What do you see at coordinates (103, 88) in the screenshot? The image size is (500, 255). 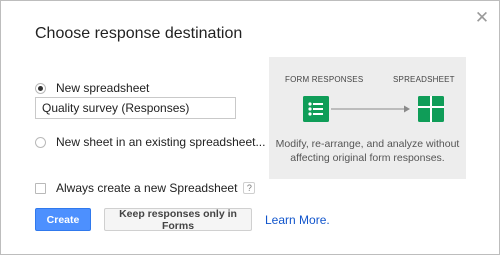 I see `new-spreadsheet-label: New spreadsheet` at bounding box center [103, 88].